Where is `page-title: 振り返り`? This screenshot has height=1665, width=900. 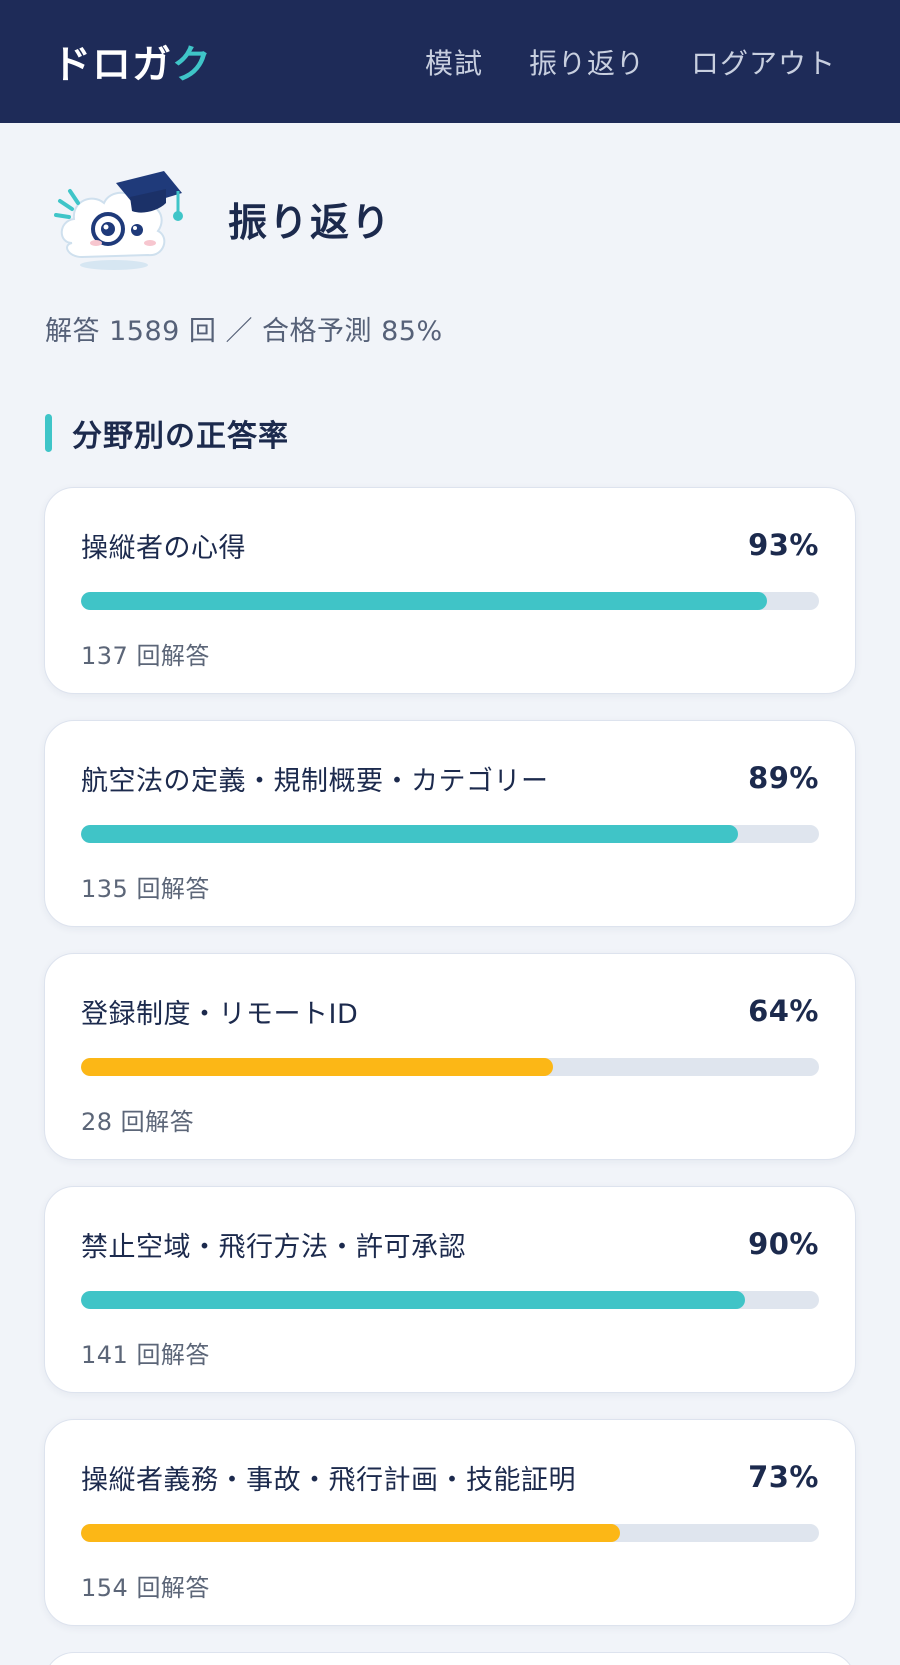 page-title: 振り返り is located at coordinates (310, 223).